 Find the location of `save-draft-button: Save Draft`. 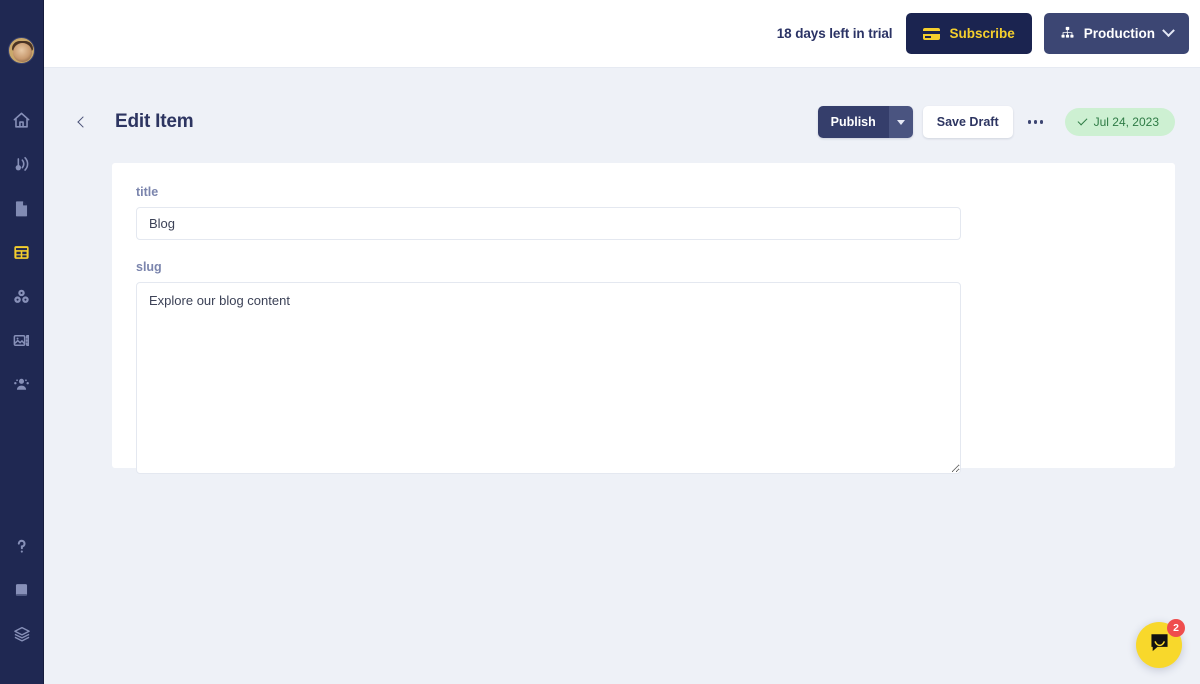

save-draft-button: Save Draft is located at coordinates (967, 122).